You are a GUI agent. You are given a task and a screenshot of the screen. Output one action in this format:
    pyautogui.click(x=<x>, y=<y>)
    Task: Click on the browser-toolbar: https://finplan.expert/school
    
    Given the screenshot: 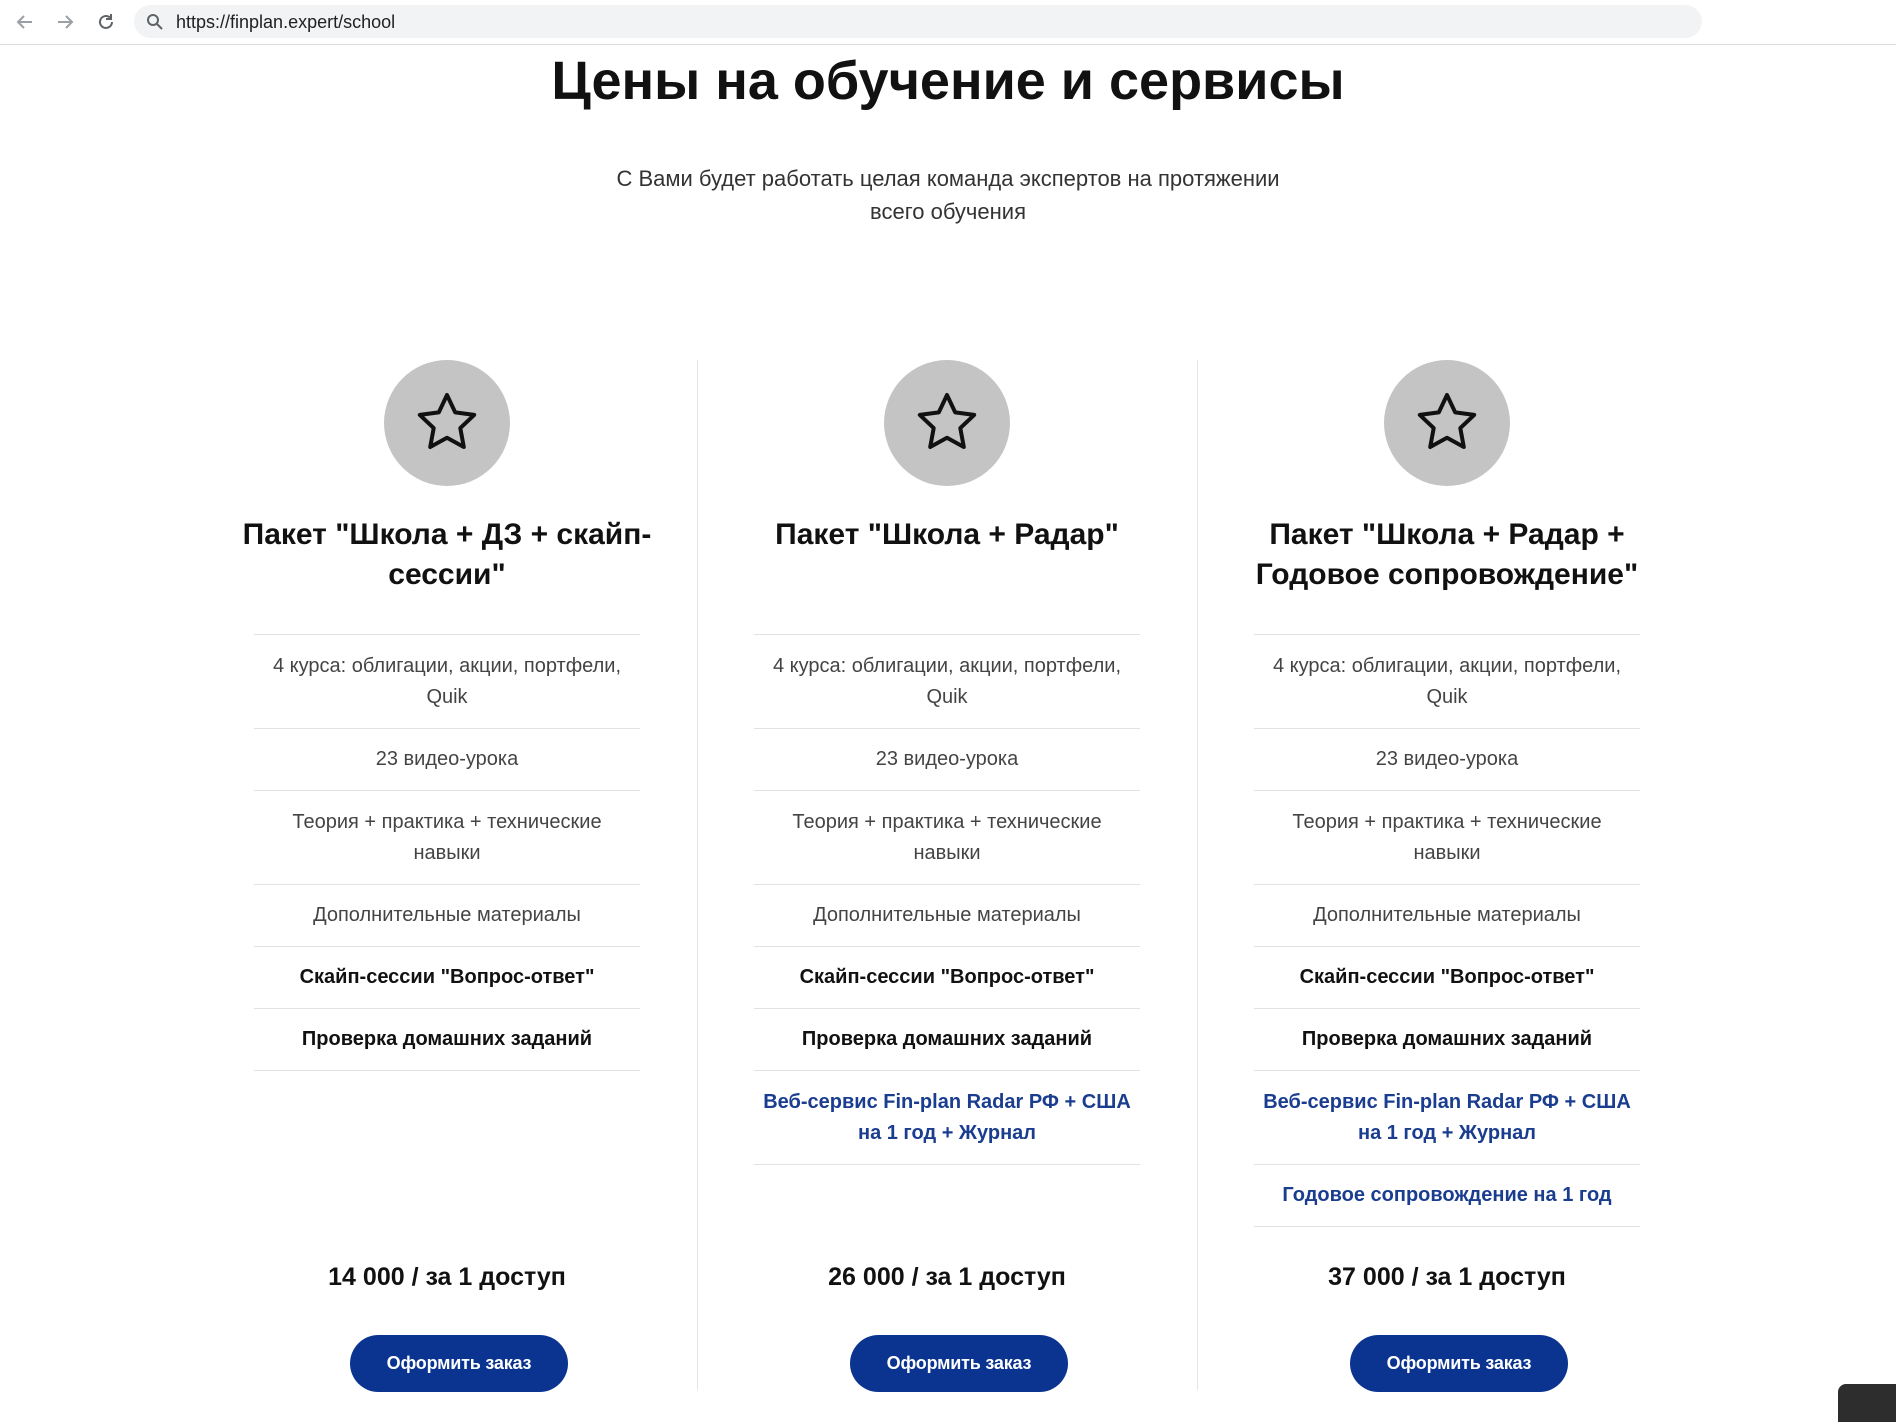 What is the action you would take?
    pyautogui.click(x=948, y=22)
    